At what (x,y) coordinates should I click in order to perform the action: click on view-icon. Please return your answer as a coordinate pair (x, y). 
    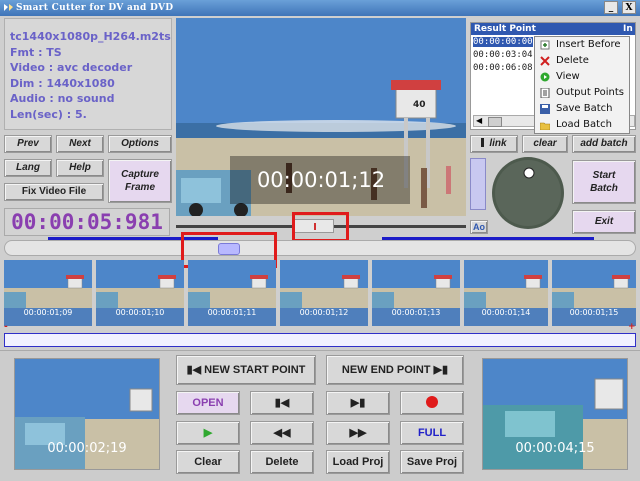
    Looking at the image, I should click on (545, 77).